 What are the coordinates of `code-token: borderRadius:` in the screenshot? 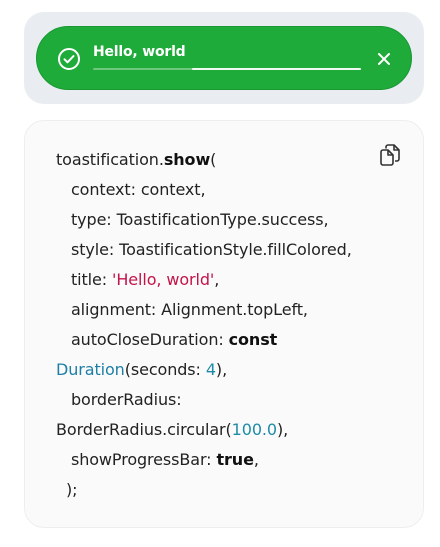 It's located at (126, 399).